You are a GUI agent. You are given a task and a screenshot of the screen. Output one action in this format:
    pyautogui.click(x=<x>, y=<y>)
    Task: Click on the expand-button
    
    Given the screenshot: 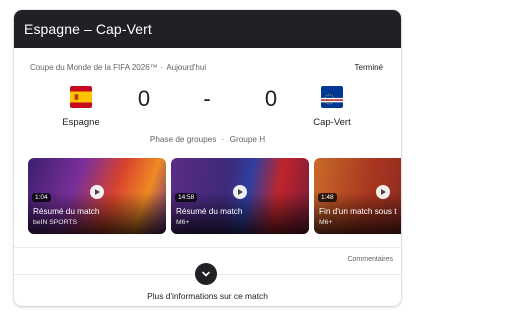 What is the action you would take?
    pyautogui.click(x=206, y=274)
    